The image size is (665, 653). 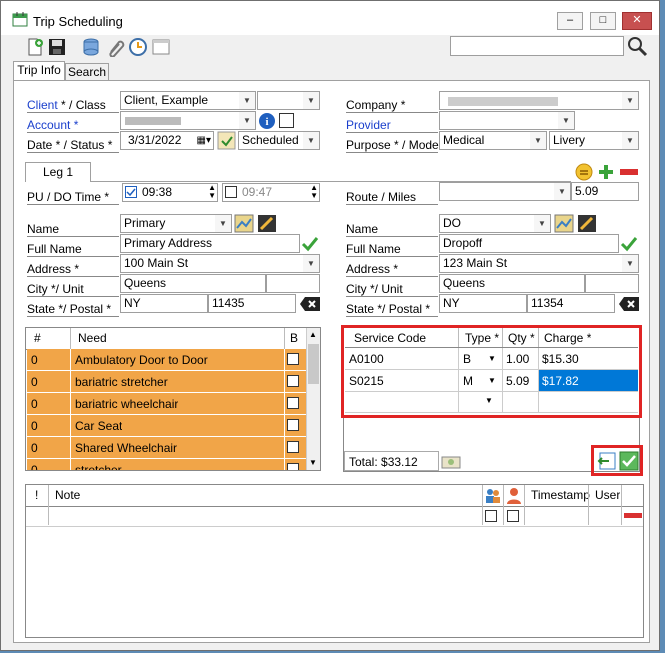 What do you see at coordinates (53, 269) in the screenshot?
I see `pickup-address-label: Address *` at bounding box center [53, 269].